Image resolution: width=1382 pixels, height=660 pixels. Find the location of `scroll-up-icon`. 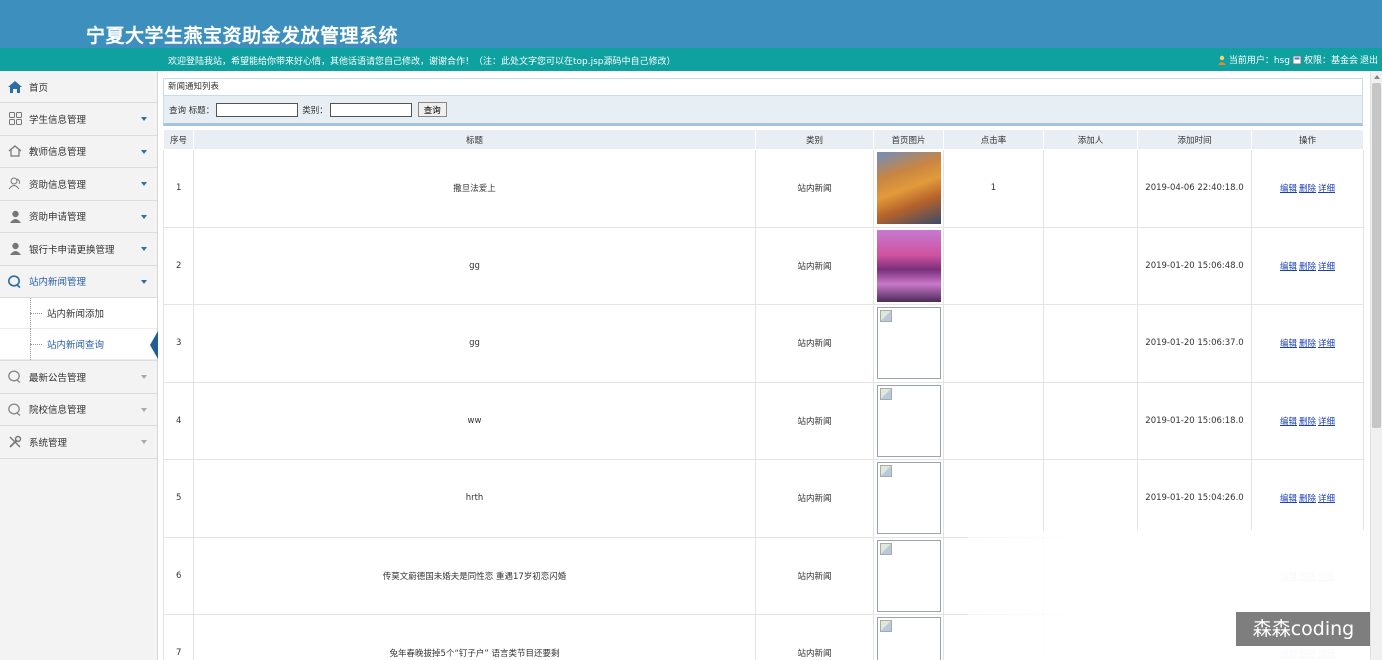

scroll-up-icon is located at coordinates (1377, 77).